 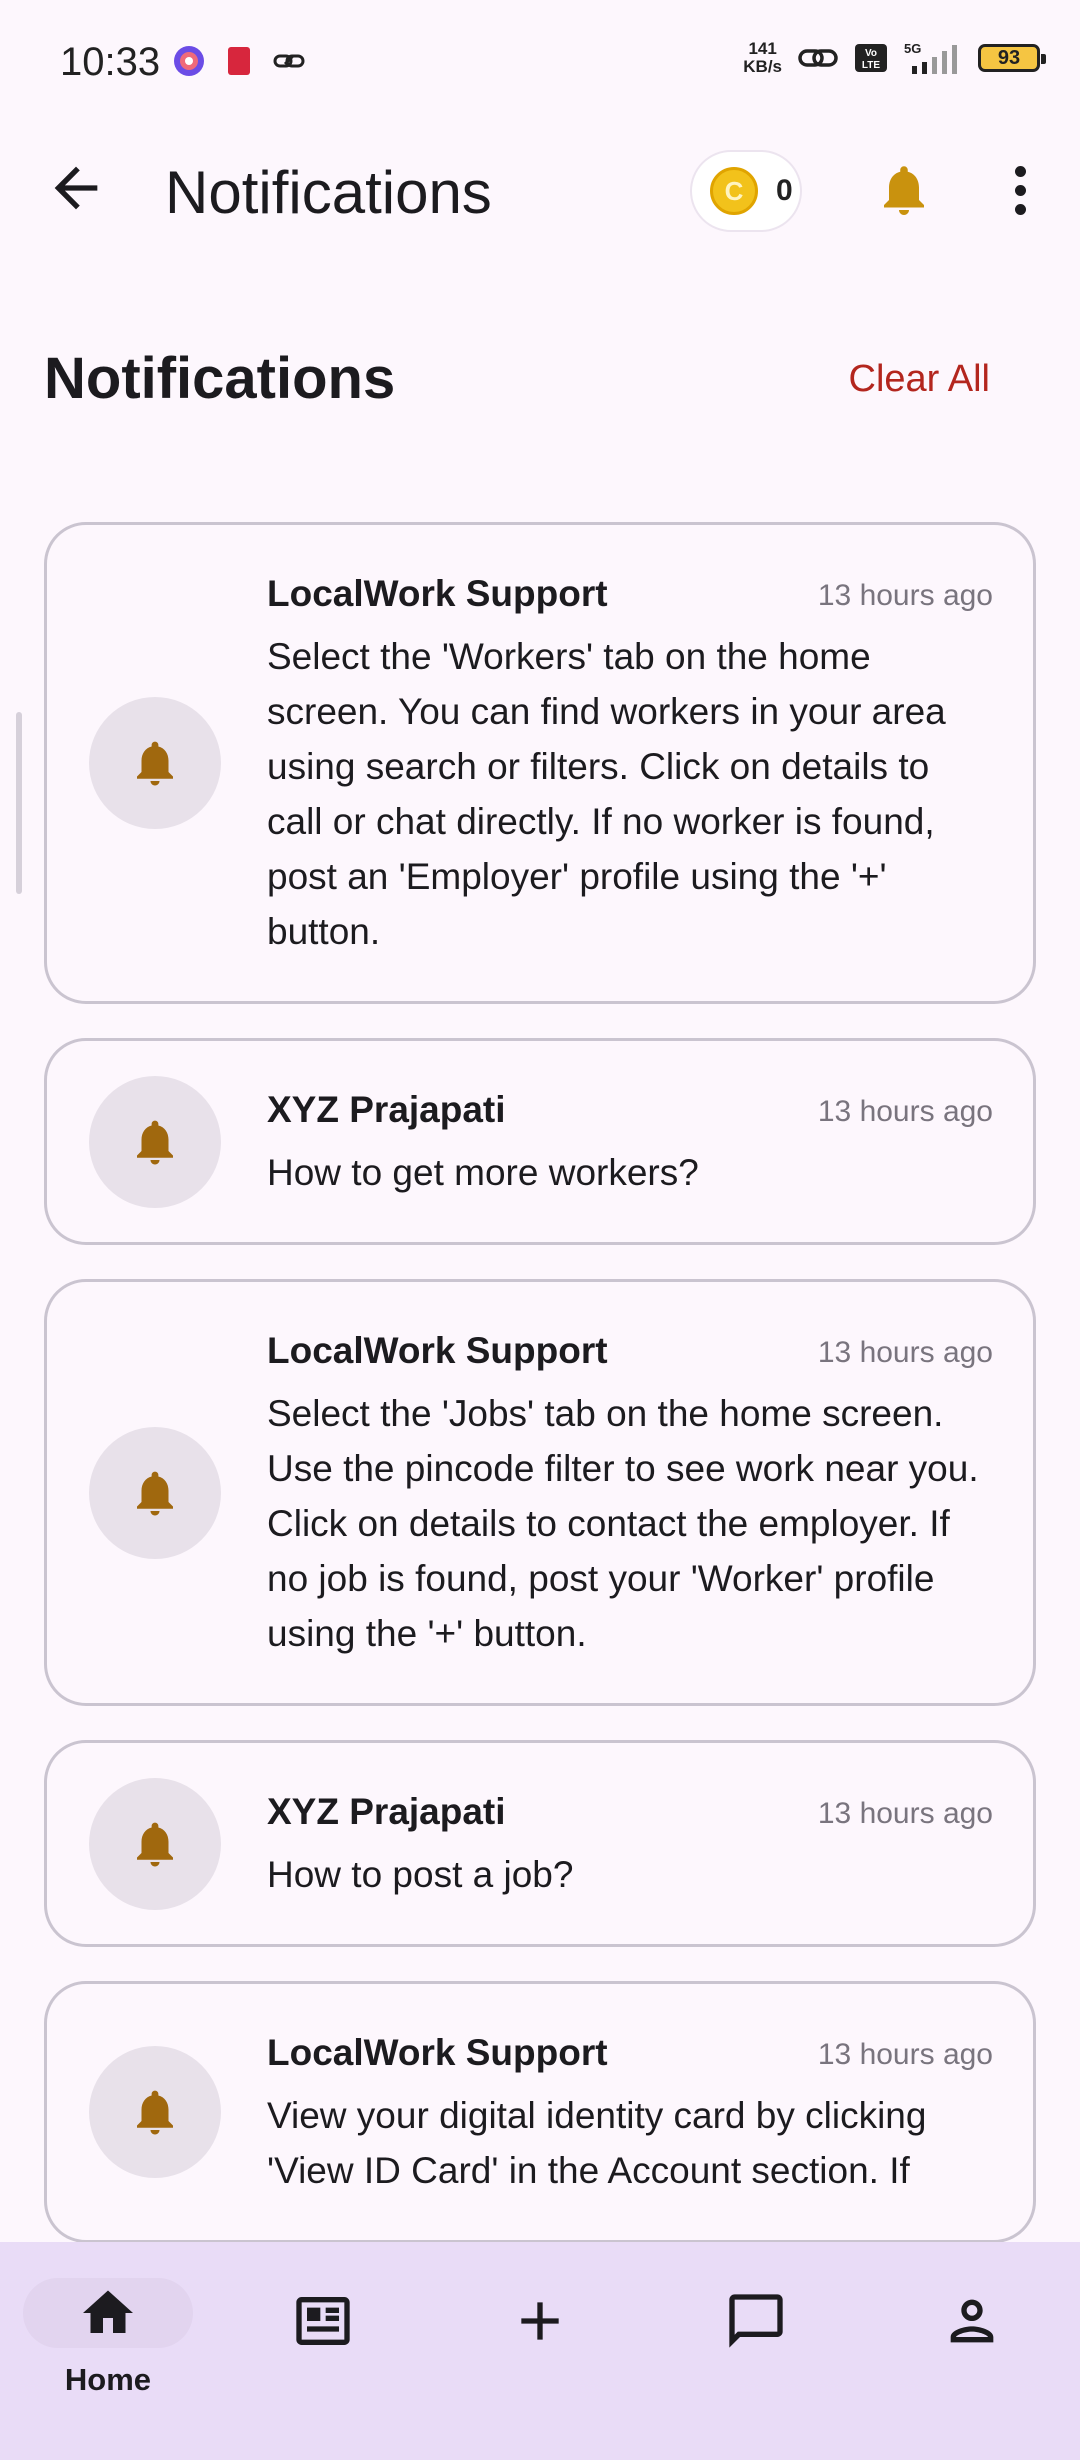 What do you see at coordinates (912, 48) in the screenshot?
I see `svg-text: 5G` at bounding box center [912, 48].